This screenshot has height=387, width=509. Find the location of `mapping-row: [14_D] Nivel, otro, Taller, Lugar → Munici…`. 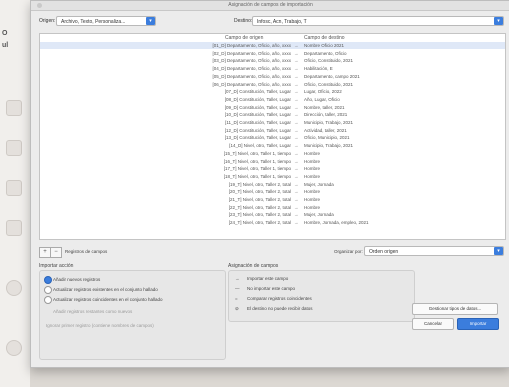

mapping-row: [14_D] Nivel, otro, Taller, Lugar → Munici… is located at coordinates (272, 145).